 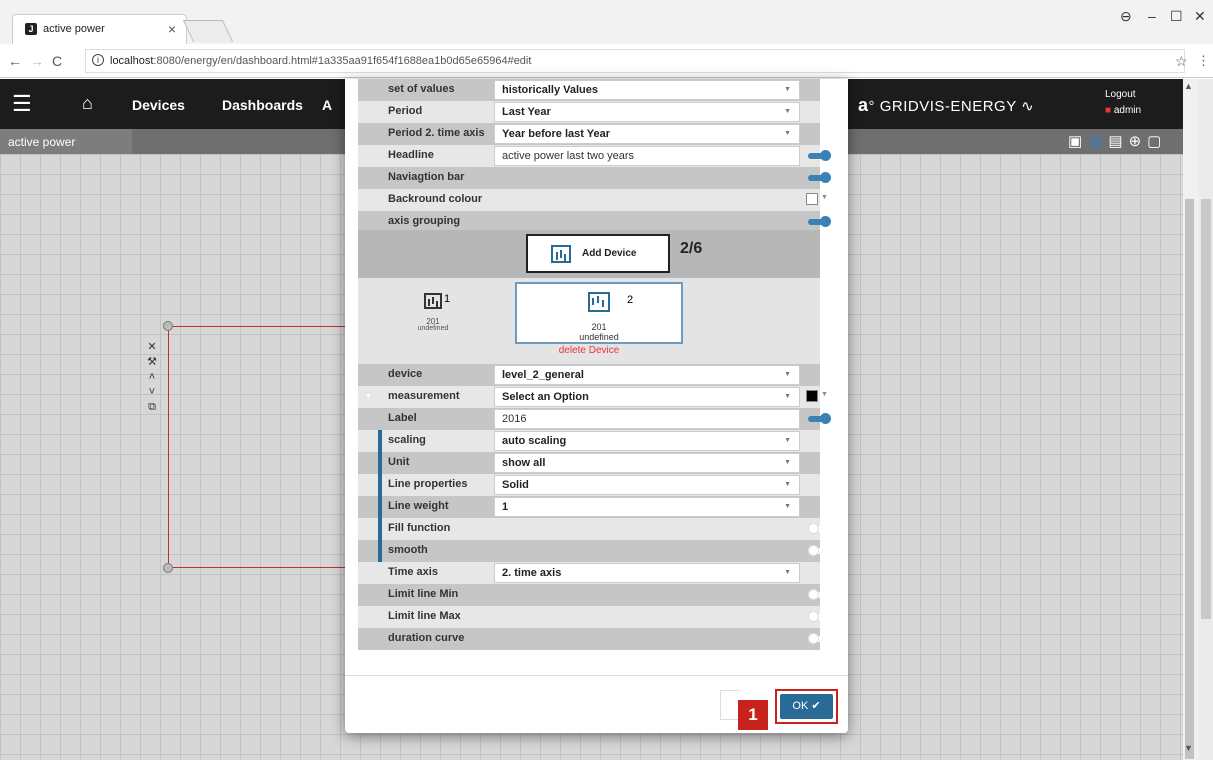 What do you see at coordinates (594, 178) in the screenshot?
I see `setting-row-naviagtion-bar: Naviagtion bar` at bounding box center [594, 178].